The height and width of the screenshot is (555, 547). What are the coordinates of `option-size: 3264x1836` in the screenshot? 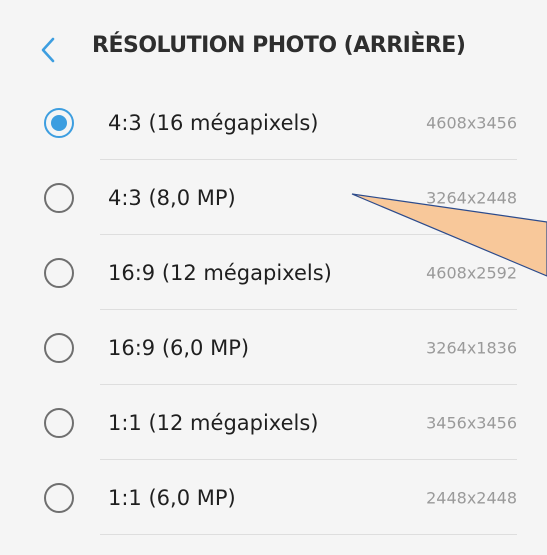 It's located at (471, 347).